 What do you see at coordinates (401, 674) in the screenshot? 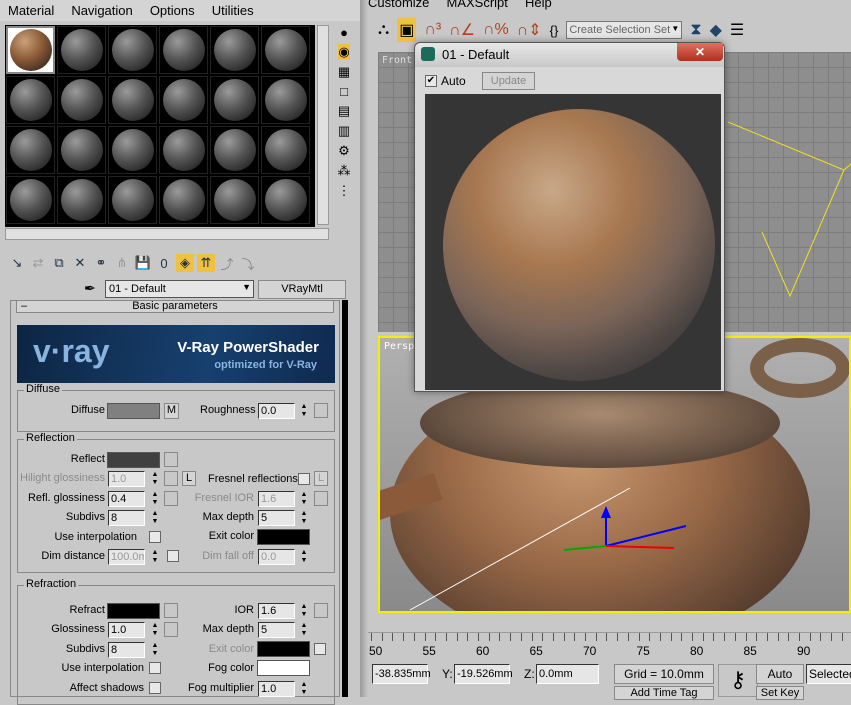
I see `x-coordinate-field: -38.835mm` at bounding box center [401, 674].